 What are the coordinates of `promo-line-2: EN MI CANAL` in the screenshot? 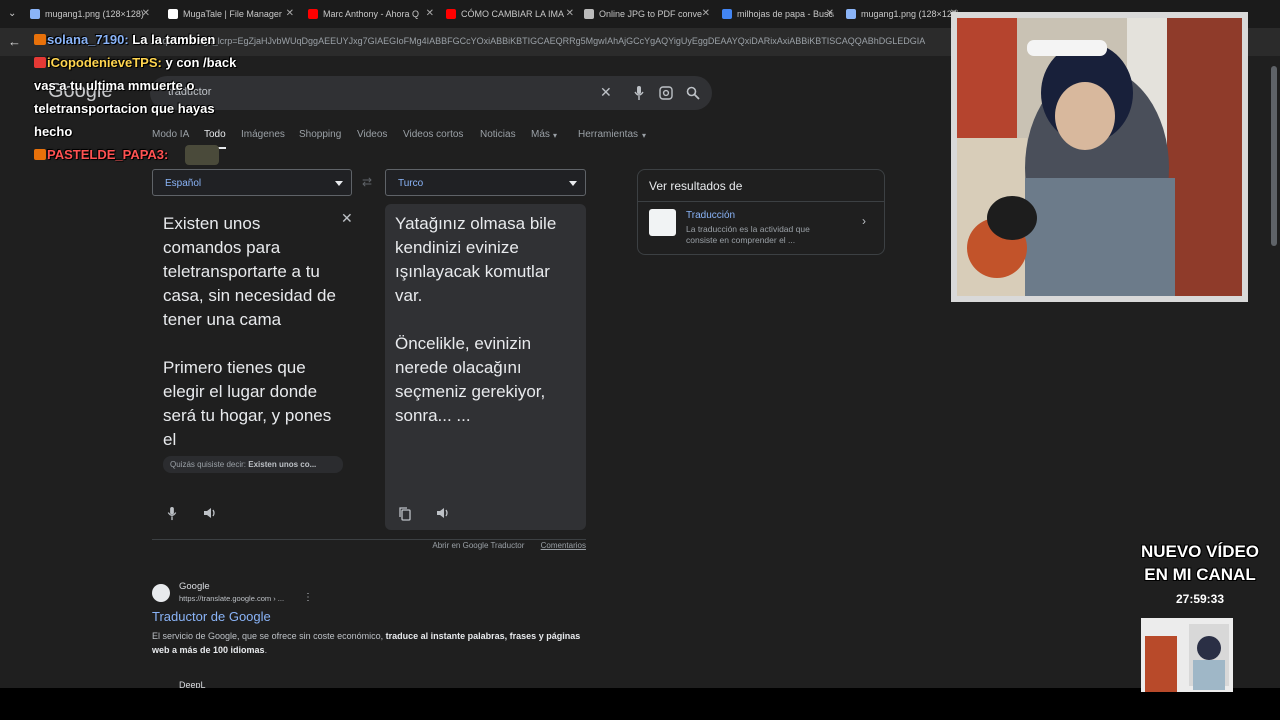 It's located at (1200, 574).